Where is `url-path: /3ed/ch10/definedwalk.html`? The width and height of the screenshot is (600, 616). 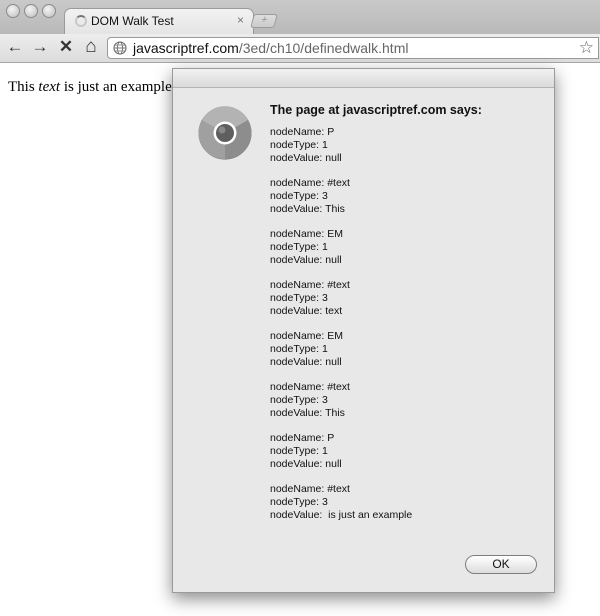 url-path: /3ed/ch10/definedwalk.html is located at coordinates (323, 48).